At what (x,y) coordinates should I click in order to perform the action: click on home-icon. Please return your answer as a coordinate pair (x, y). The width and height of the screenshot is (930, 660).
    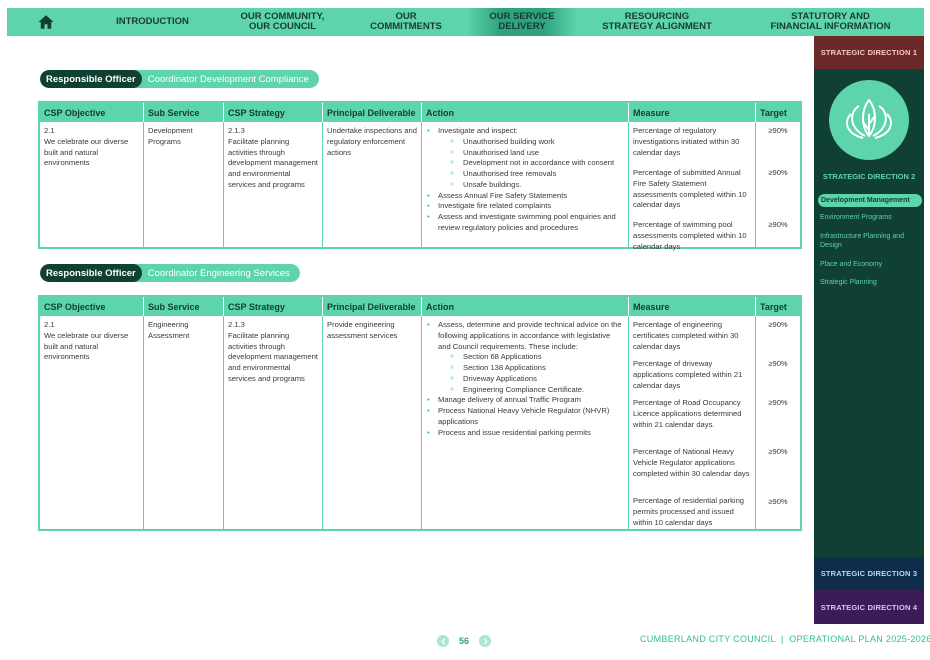
    Looking at the image, I should click on (46, 22).